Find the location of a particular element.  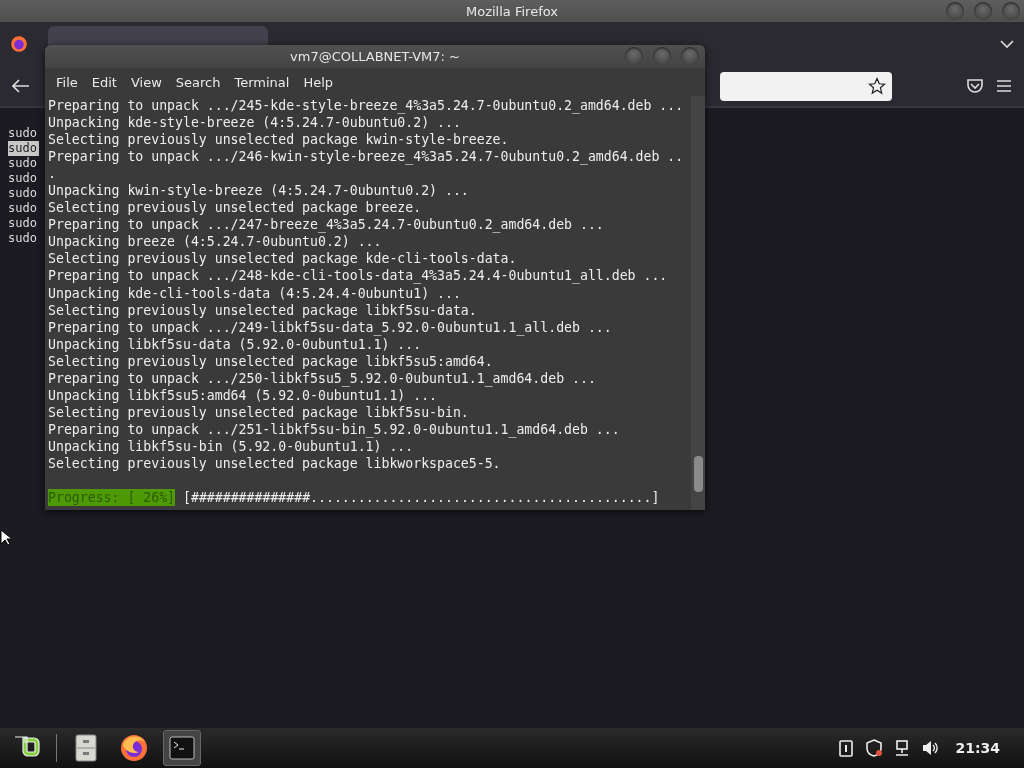

terminal-line: Selecting previously unselected package libkworkspace5-5. is located at coordinates (275, 464).